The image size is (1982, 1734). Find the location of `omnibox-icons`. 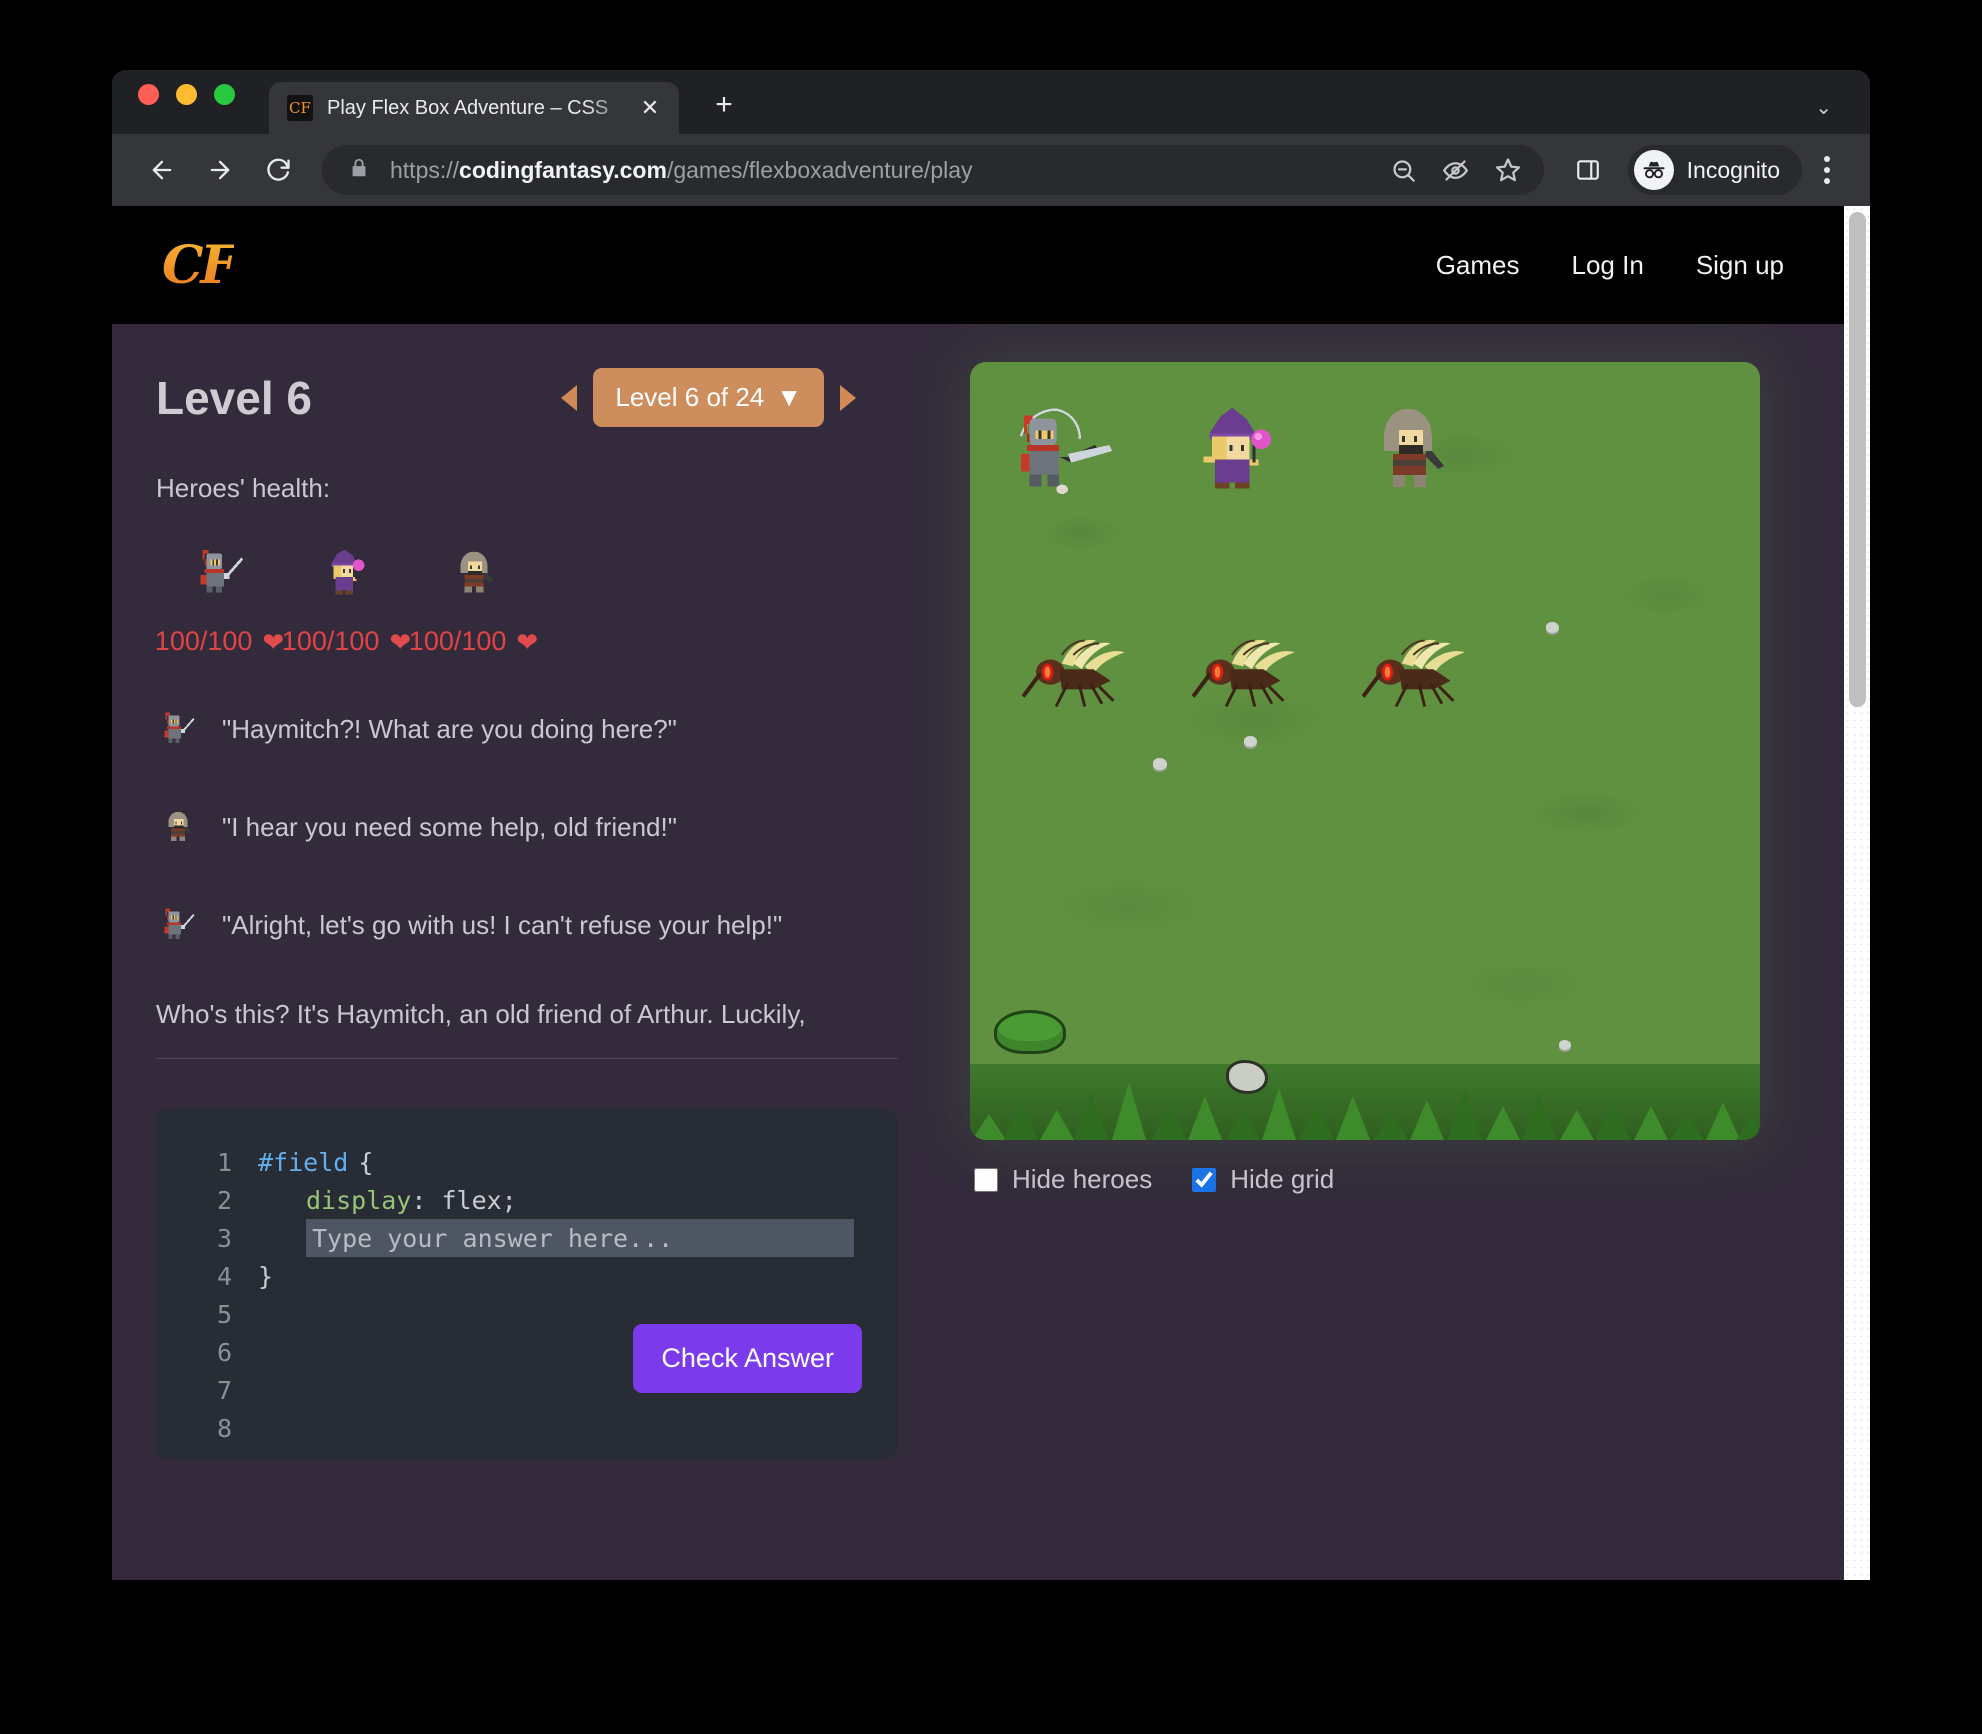

omnibox-icons is located at coordinates (1456, 170).